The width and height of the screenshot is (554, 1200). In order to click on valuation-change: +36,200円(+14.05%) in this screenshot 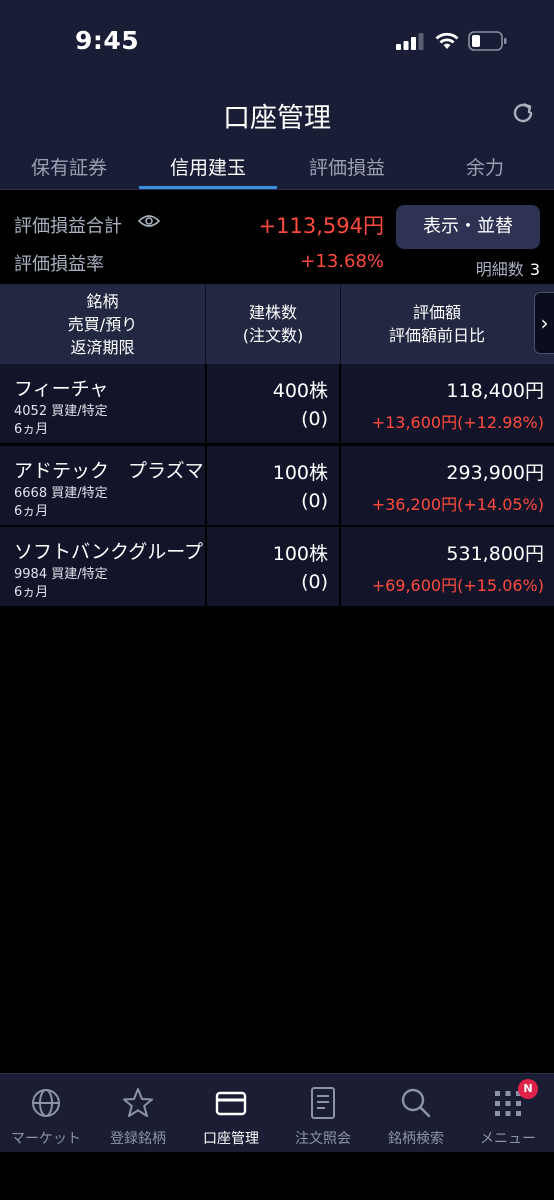, I will do `click(457, 504)`.